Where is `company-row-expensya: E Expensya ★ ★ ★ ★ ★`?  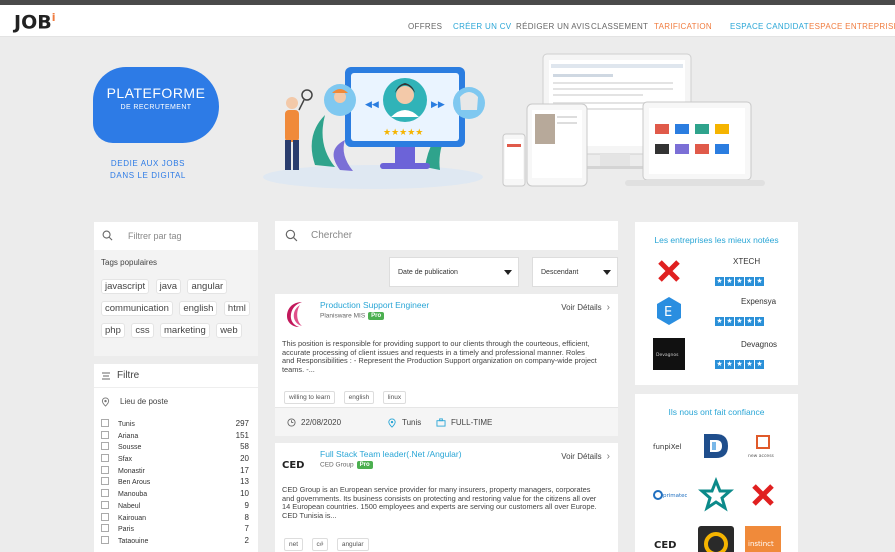
company-row-expensya: E Expensya ★ ★ ★ ★ ★ is located at coordinates (718, 311).